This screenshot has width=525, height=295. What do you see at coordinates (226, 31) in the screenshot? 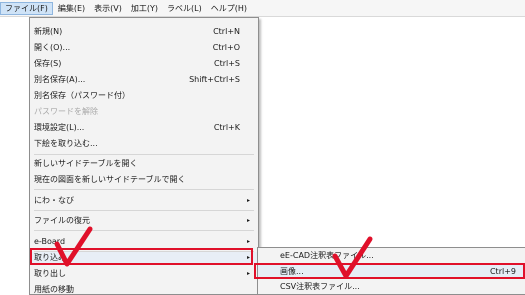
I see `menu-item-shortcut: Ctrl+N` at bounding box center [226, 31].